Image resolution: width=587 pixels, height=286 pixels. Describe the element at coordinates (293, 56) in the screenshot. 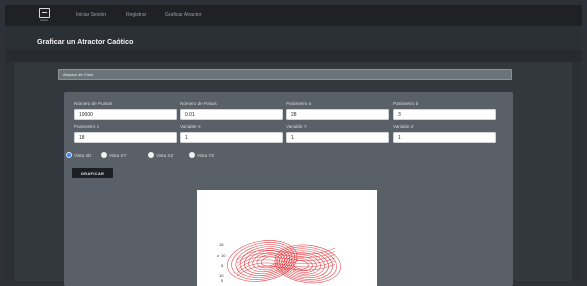

I see `header-divider` at that location.